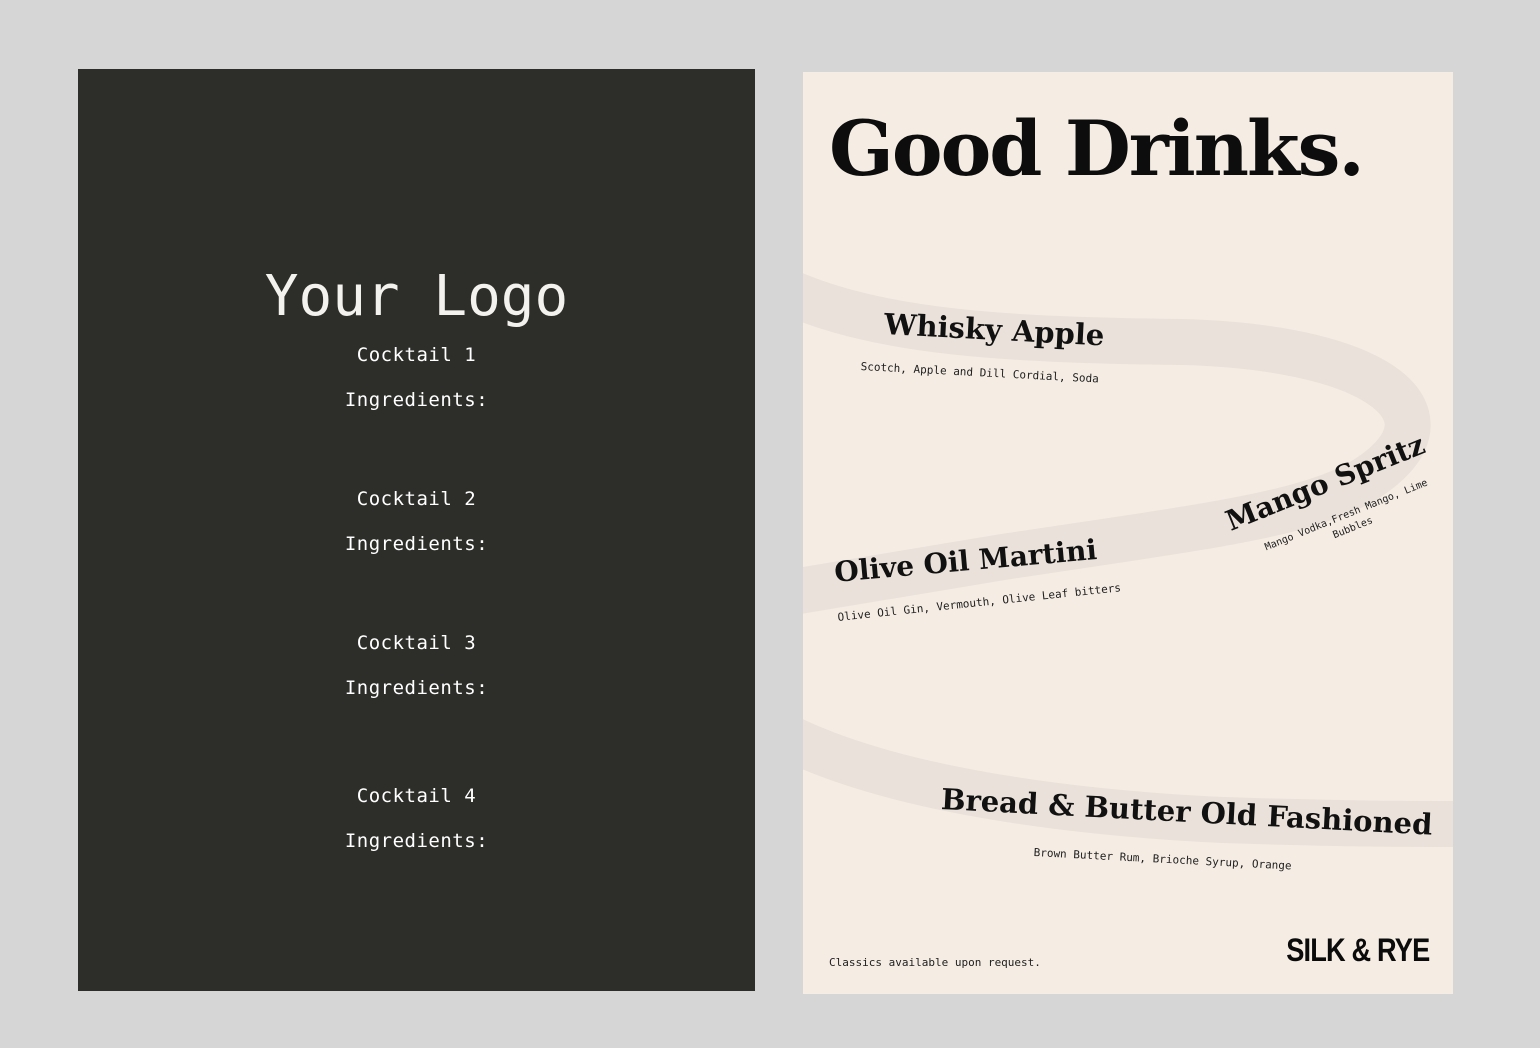 The image size is (1540, 1048). I want to click on menu-headline: Good Drinks., so click(1097, 148).